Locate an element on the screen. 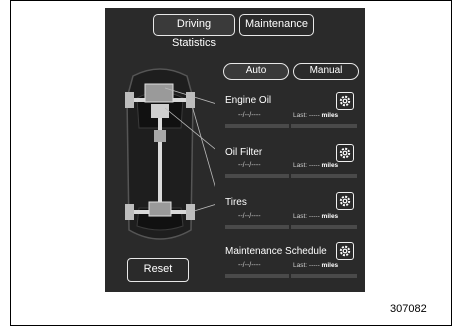  tires-settings-button is located at coordinates (345, 201).